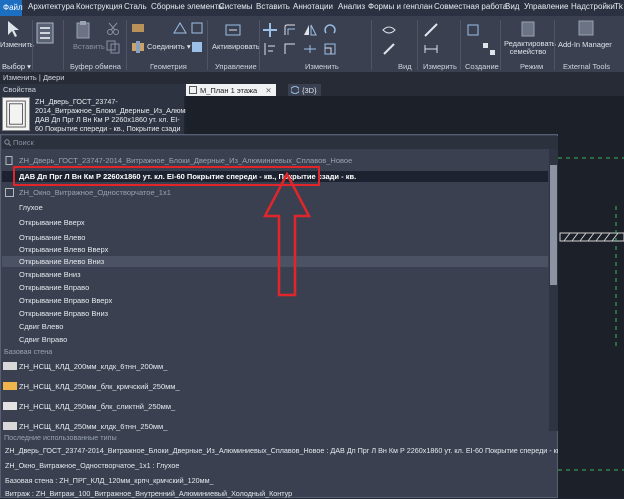 This screenshot has width=624, height=499. What do you see at coordinates (273, 6) in the screenshot?
I see `tab-insert: Вставить` at bounding box center [273, 6].